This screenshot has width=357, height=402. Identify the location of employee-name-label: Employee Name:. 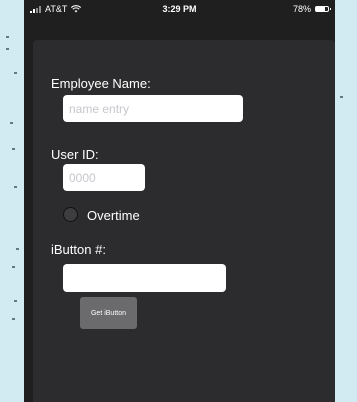
(101, 83).